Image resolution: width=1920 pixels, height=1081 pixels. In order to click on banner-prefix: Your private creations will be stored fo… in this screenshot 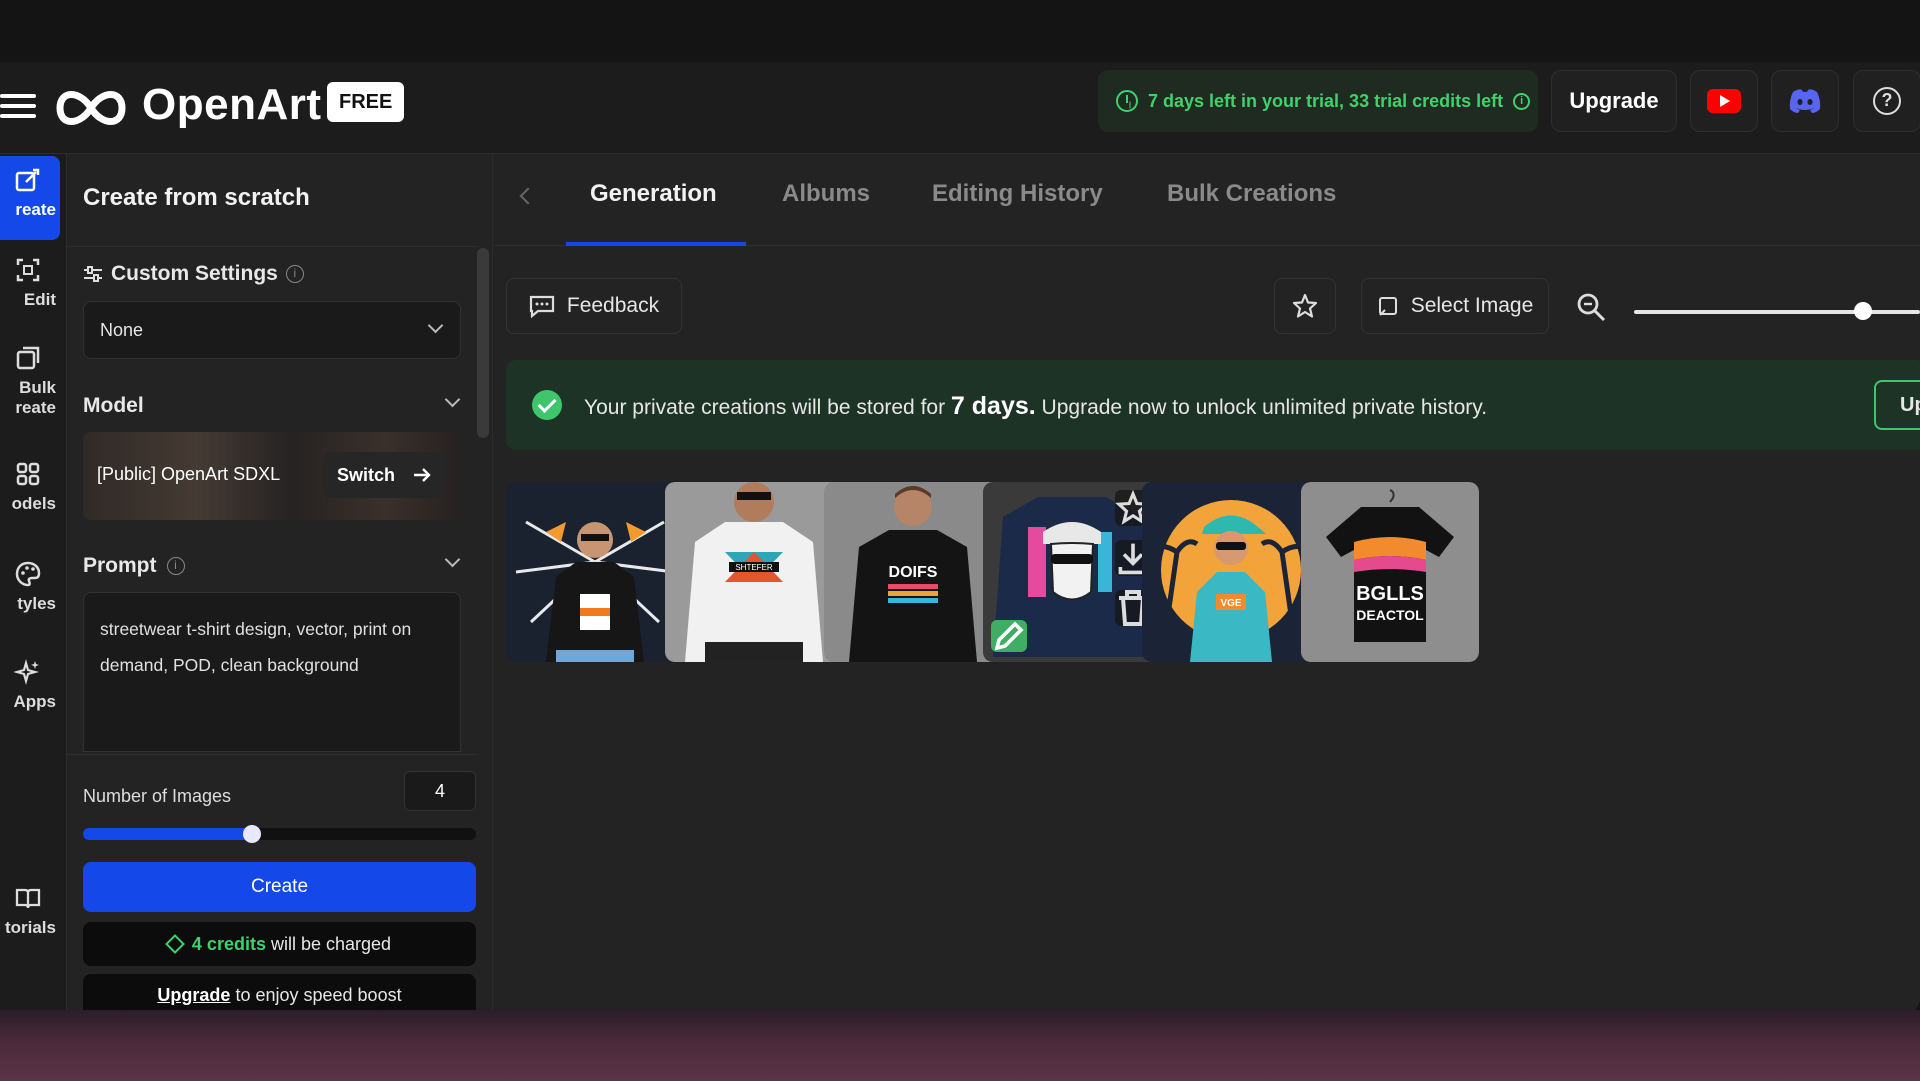, I will do `click(765, 407)`.